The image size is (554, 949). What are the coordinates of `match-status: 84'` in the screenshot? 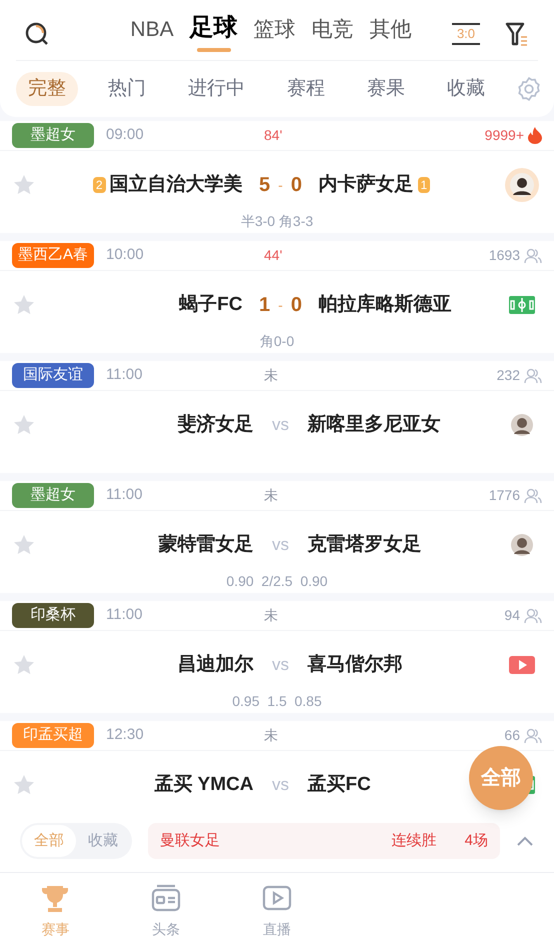 It's located at (273, 135).